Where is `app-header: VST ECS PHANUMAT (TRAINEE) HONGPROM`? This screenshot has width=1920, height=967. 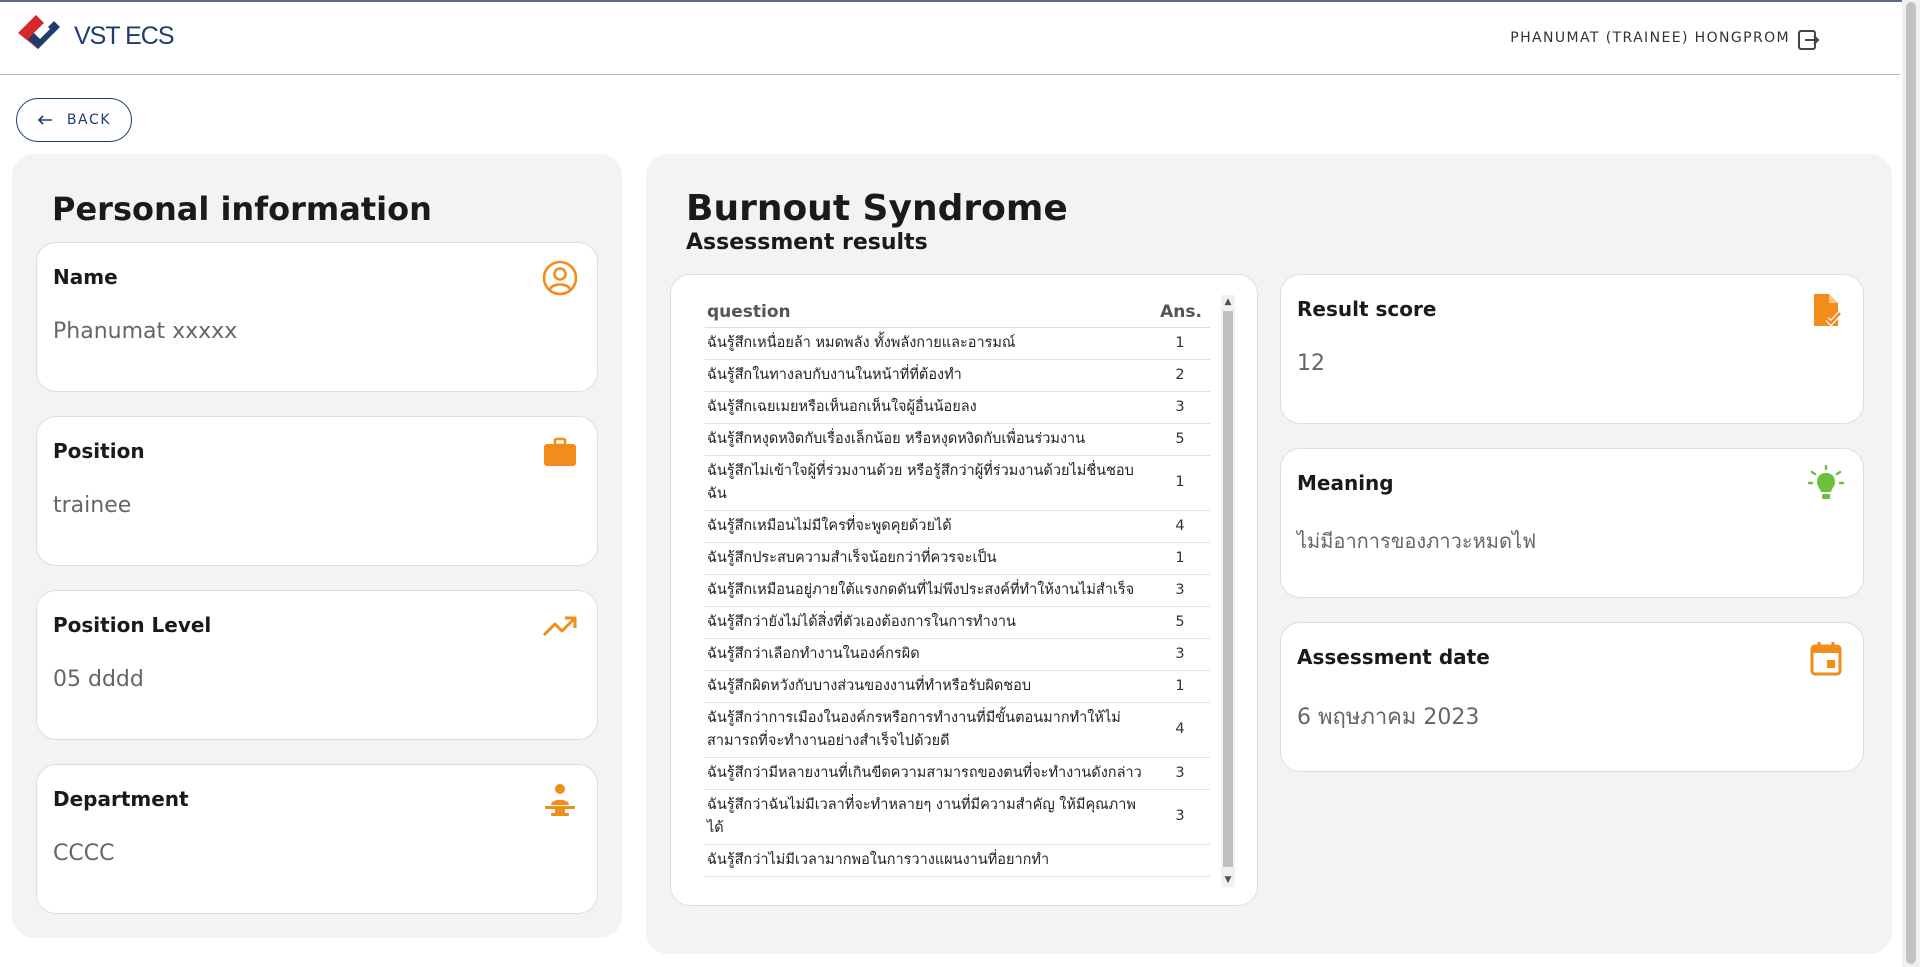 app-header: VST ECS PHANUMAT (TRAINEE) HONGPROM is located at coordinates (950, 38).